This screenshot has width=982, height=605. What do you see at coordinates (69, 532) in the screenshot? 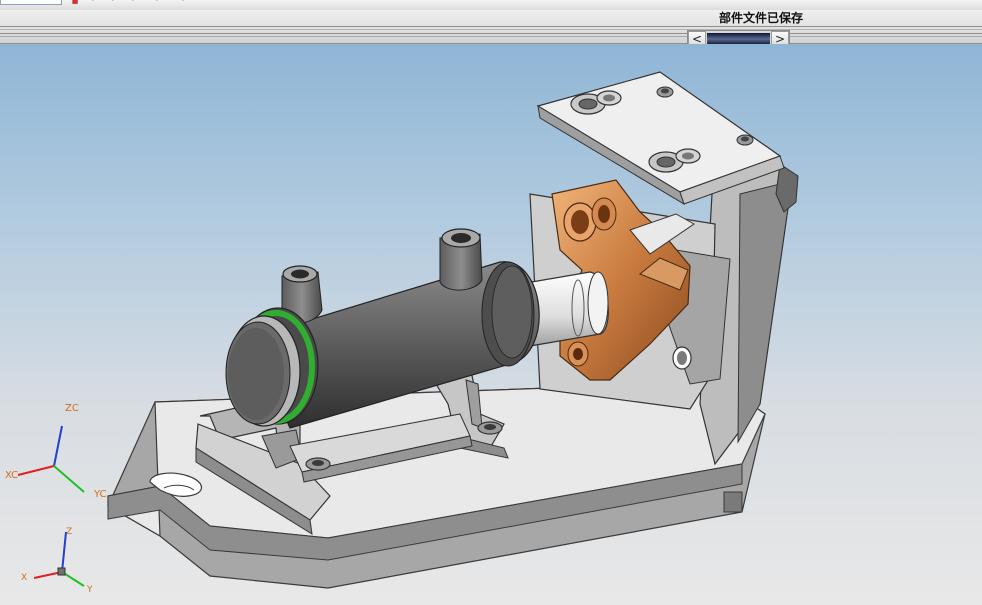
I see `abs-z-label: Z` at bounding box center [69, 532].